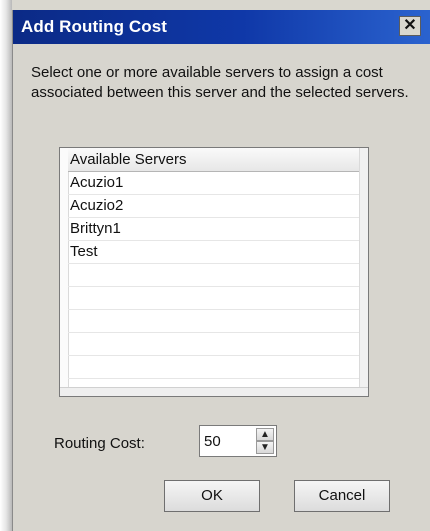 This screenshot has width=430, height=531. I want to click on ok-button: OK, so click(212, 496).